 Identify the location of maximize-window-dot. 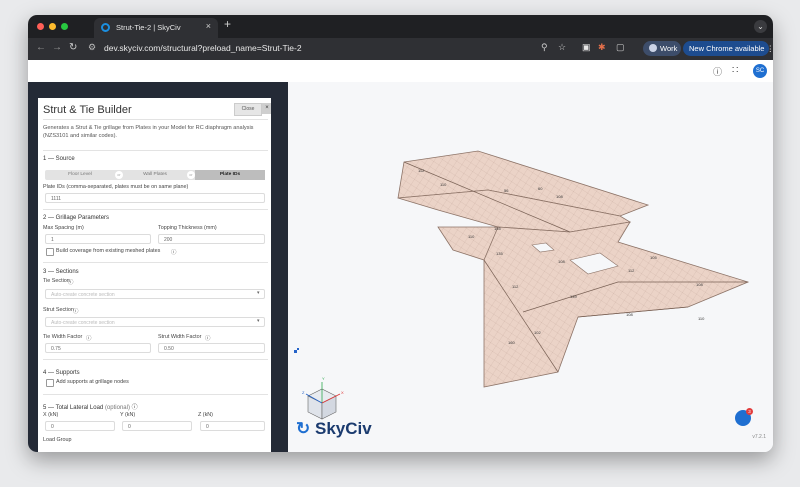
(64, 26).